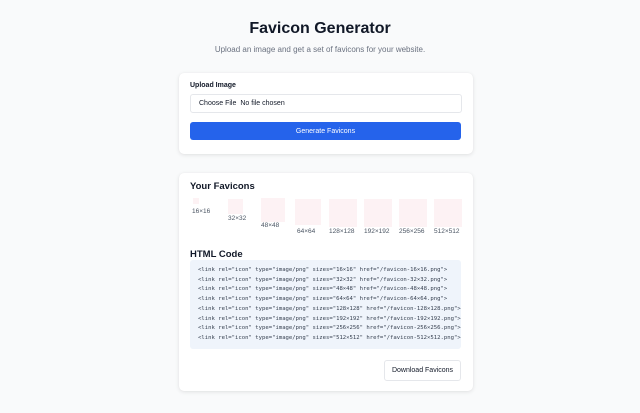  Describe the element at coordinates (217, 103) in the screenshot. I see `choose-file-button: Choose File` at that location.